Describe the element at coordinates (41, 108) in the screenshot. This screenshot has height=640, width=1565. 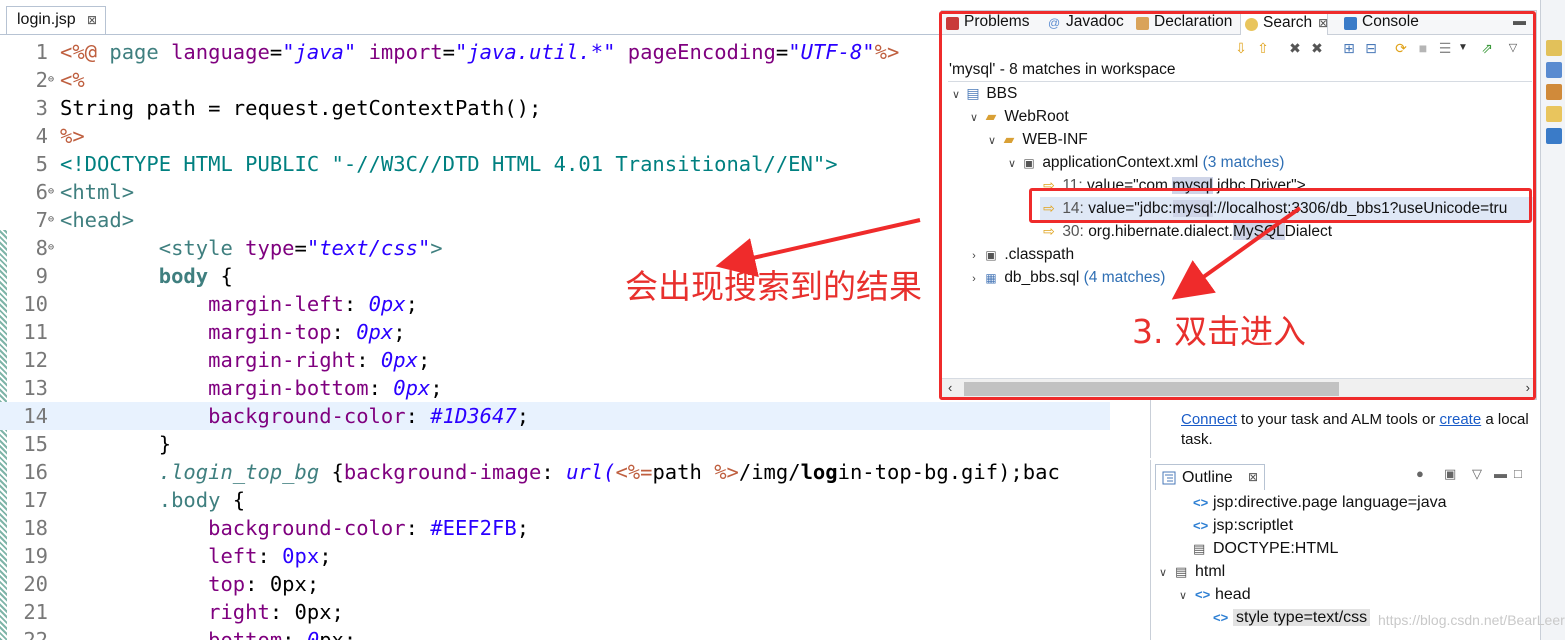
I see `line-number: 3` at that location.